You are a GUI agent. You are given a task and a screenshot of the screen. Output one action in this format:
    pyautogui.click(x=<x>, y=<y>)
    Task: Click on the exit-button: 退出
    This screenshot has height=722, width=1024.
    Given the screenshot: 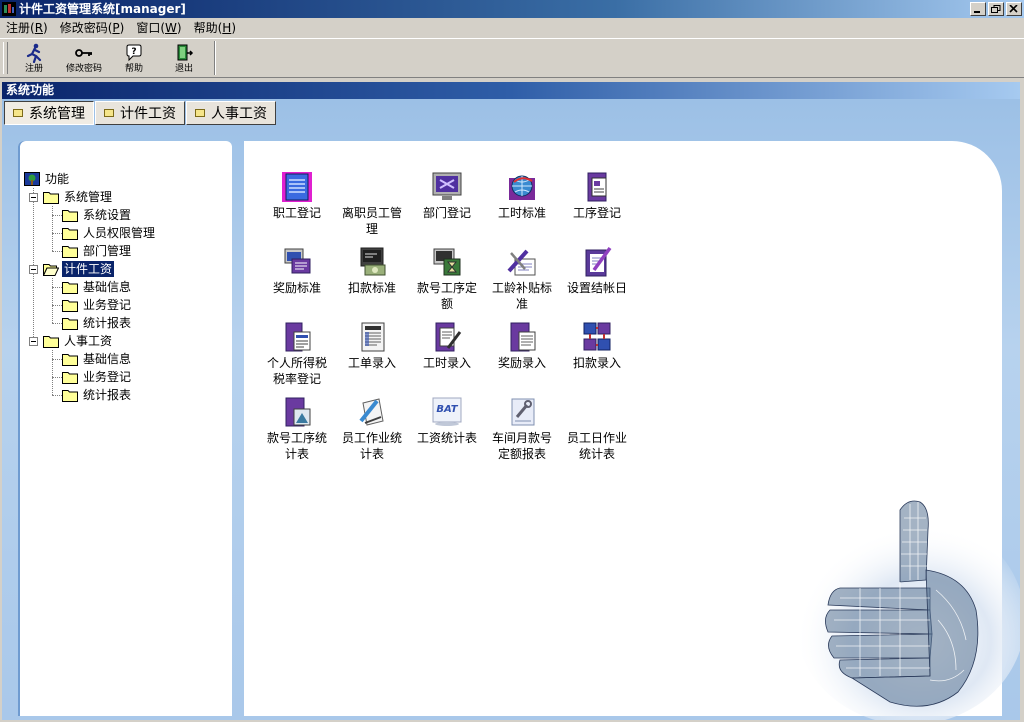 What is the action you would take?
    pyautogui.click(x=184, y=58)
    